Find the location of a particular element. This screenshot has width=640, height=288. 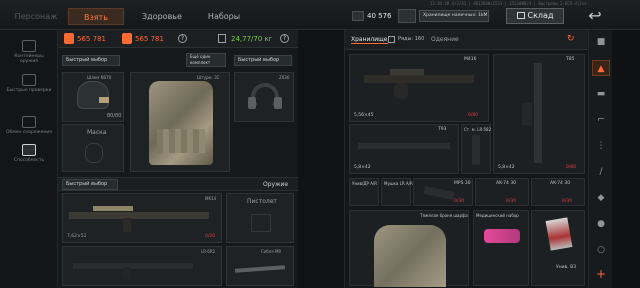

stash-item-grip: Унив/ДР A/R is located at coordinates (364, 192).